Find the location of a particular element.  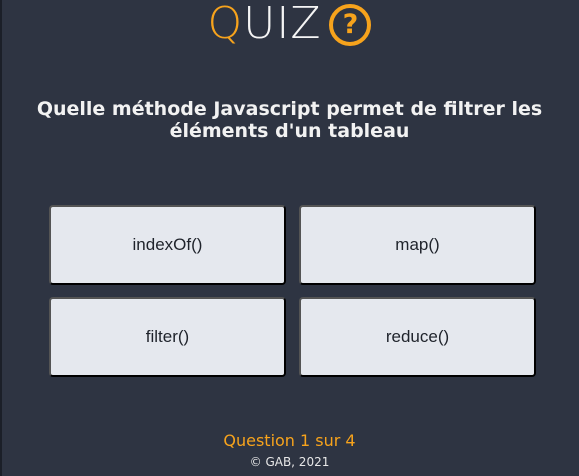

footer-copyright: © GAB, 2021 is located at coordinates (289, 462).